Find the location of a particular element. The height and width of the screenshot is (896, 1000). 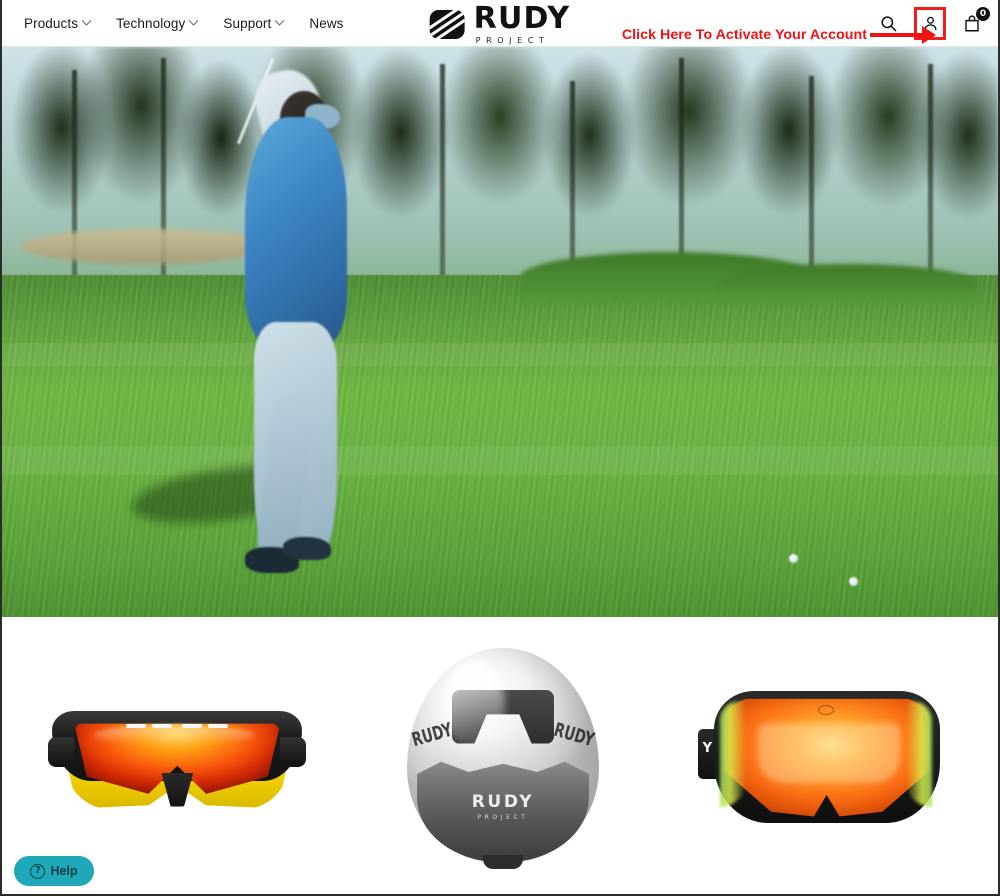

goggles-strap-text: Y is located at coordinates (707, 748).